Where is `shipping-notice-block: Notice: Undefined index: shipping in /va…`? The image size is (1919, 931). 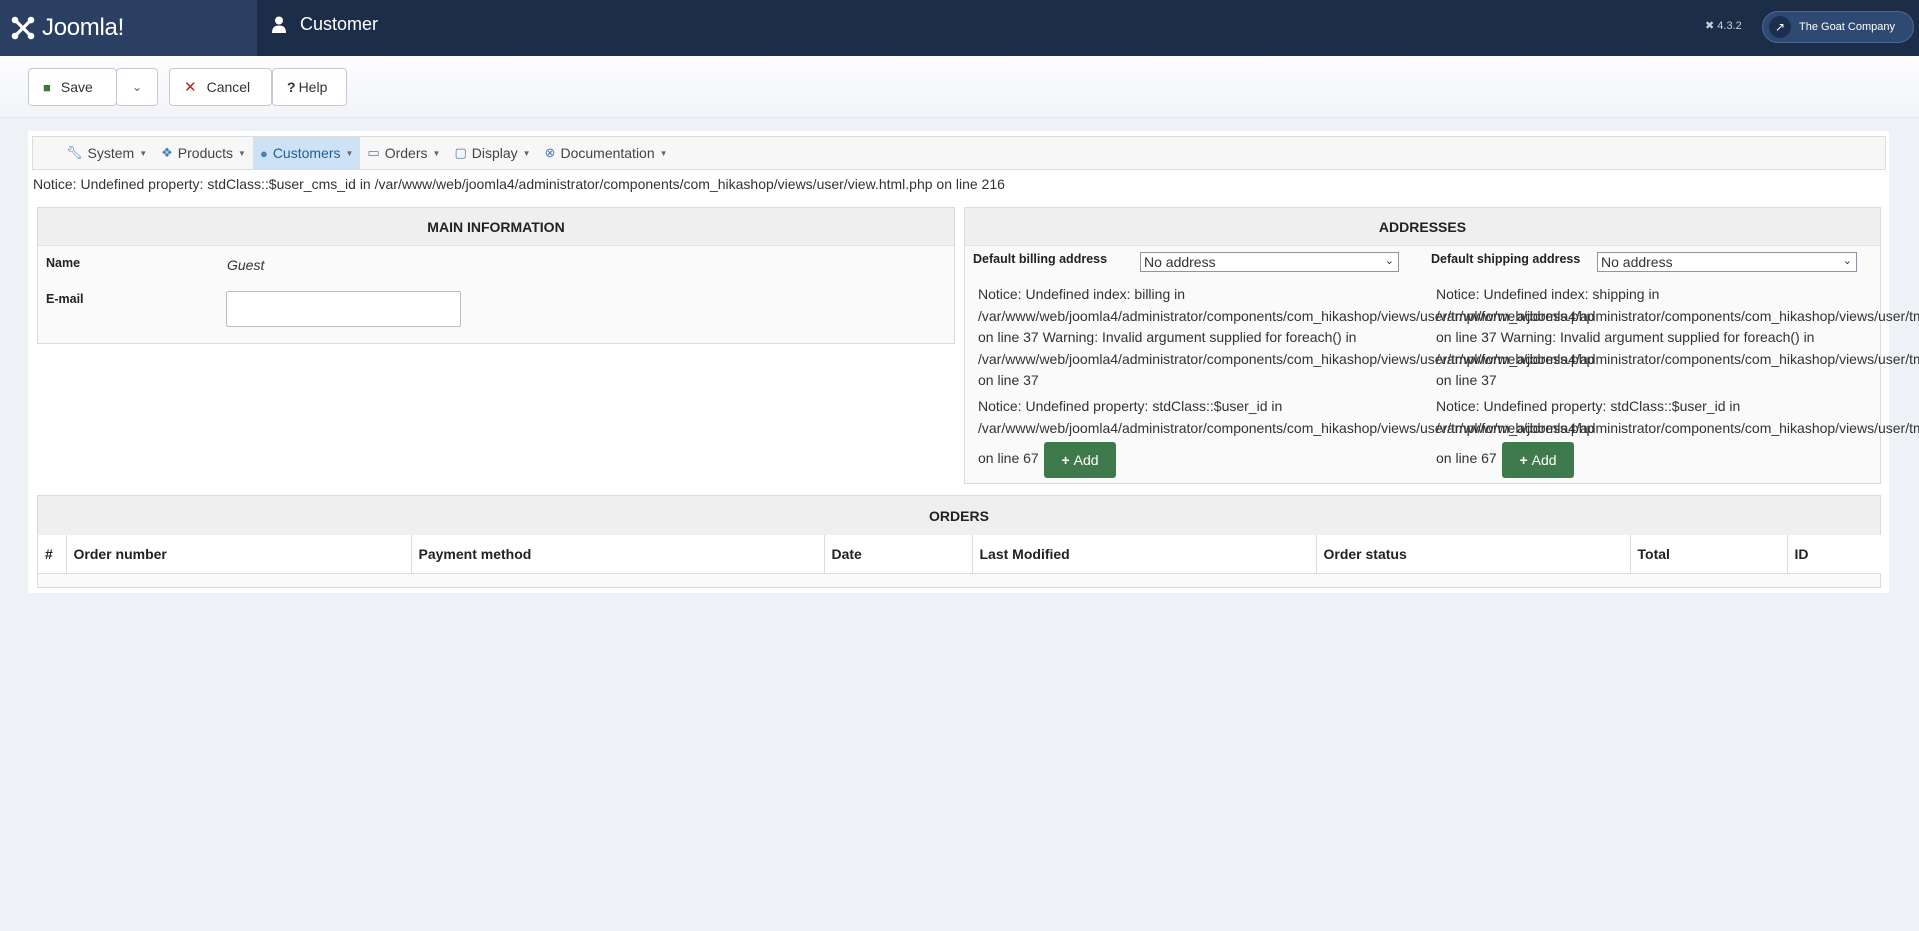
shipping-notice-block: Notice: Undefined index: shipping in /va… is located at coordinates (1677, 338).